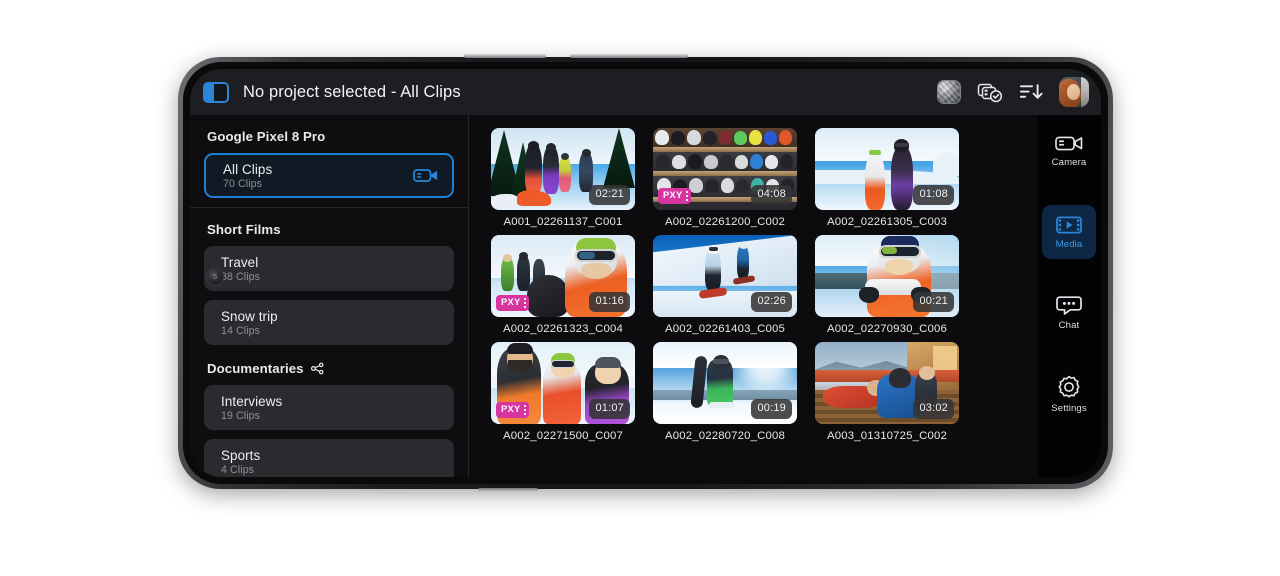  Describe the element at coordinates (563, 383) in the screenshot. I see `clip-thumbnail: PXY 01:07` at that location.